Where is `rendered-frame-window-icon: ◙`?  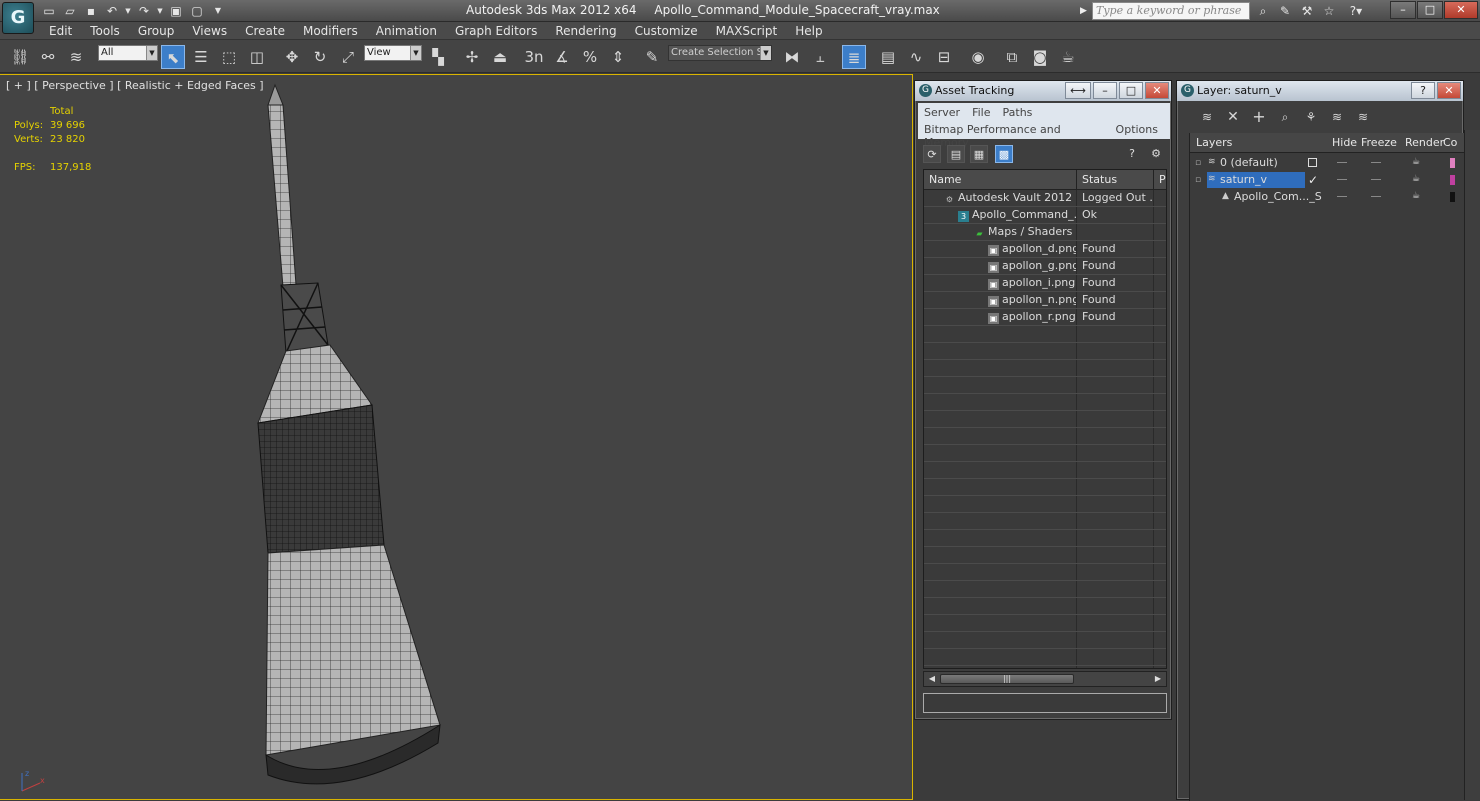
rendered-frame-window-icon: ◙ is located at coordinates (1040, 57).